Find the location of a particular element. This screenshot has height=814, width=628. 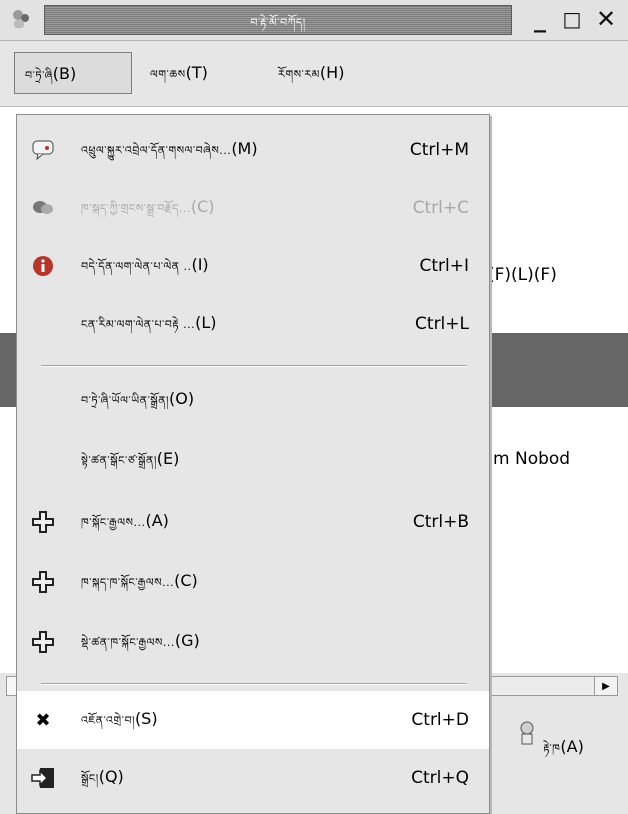

pencil-icon is located at coordinates (527, 733).